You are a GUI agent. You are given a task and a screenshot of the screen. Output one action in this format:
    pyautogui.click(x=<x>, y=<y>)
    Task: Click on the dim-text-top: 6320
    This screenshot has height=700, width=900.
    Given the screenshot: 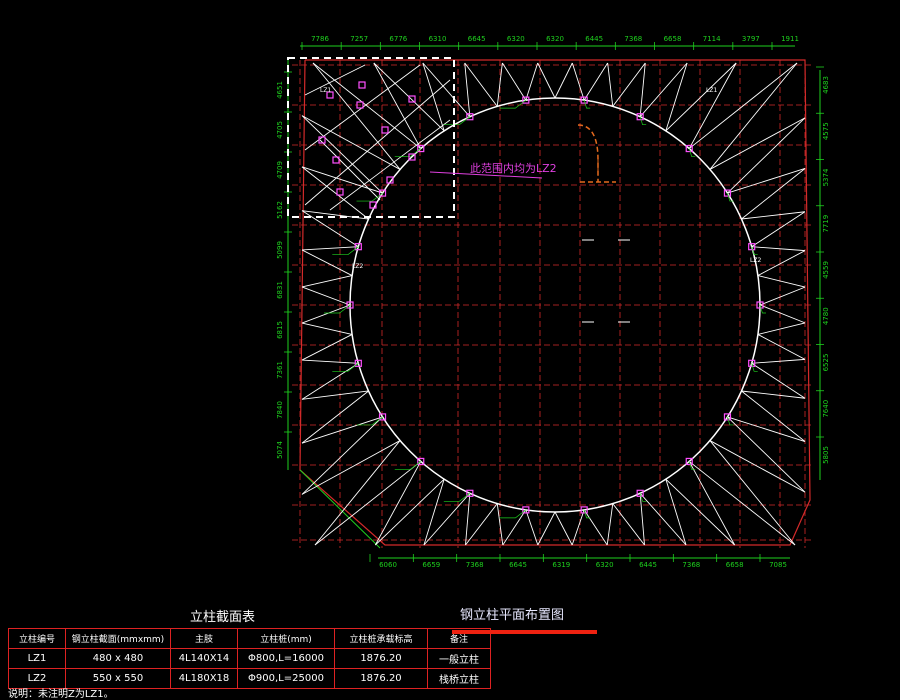 What is the action you would take?
    pyautogui.click(x=555, y=39)
    